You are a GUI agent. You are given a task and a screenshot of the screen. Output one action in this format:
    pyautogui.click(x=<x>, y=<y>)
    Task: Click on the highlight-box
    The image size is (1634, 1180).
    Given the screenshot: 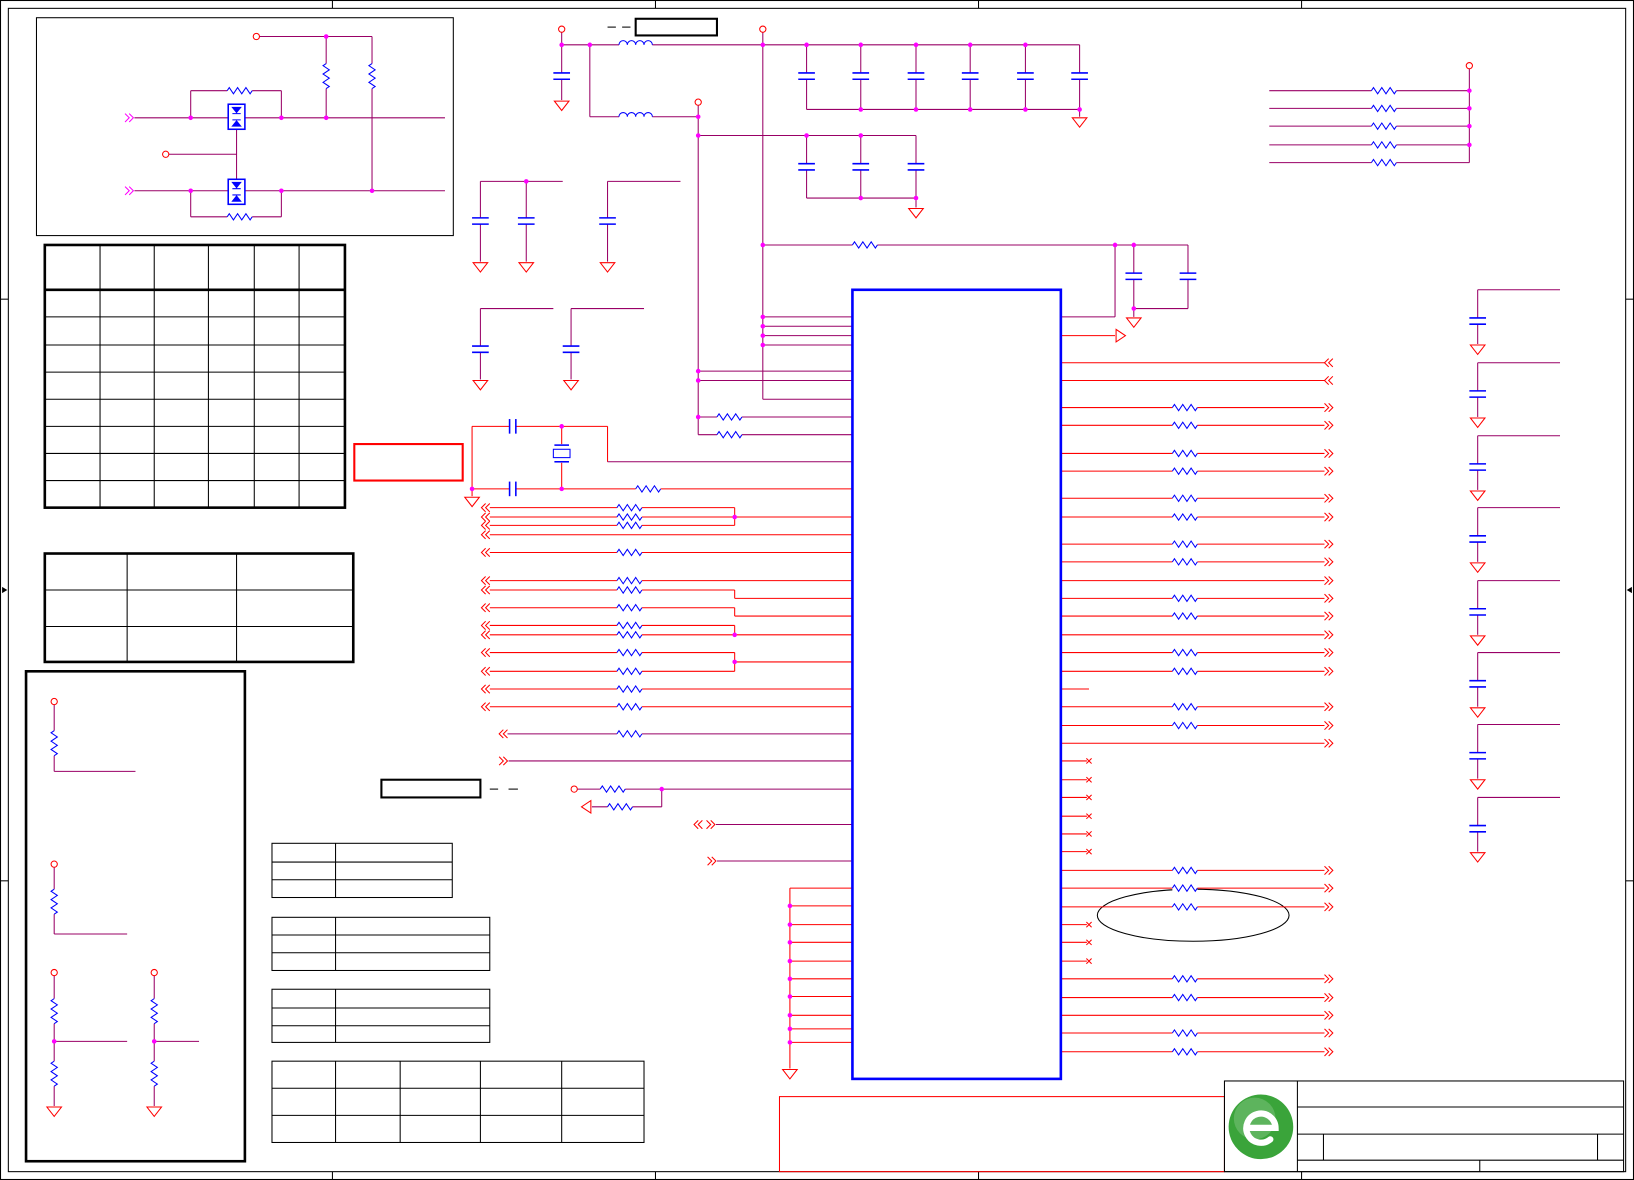 What is the action you would take?
    pyautogui.click(x=408, y=462)
    